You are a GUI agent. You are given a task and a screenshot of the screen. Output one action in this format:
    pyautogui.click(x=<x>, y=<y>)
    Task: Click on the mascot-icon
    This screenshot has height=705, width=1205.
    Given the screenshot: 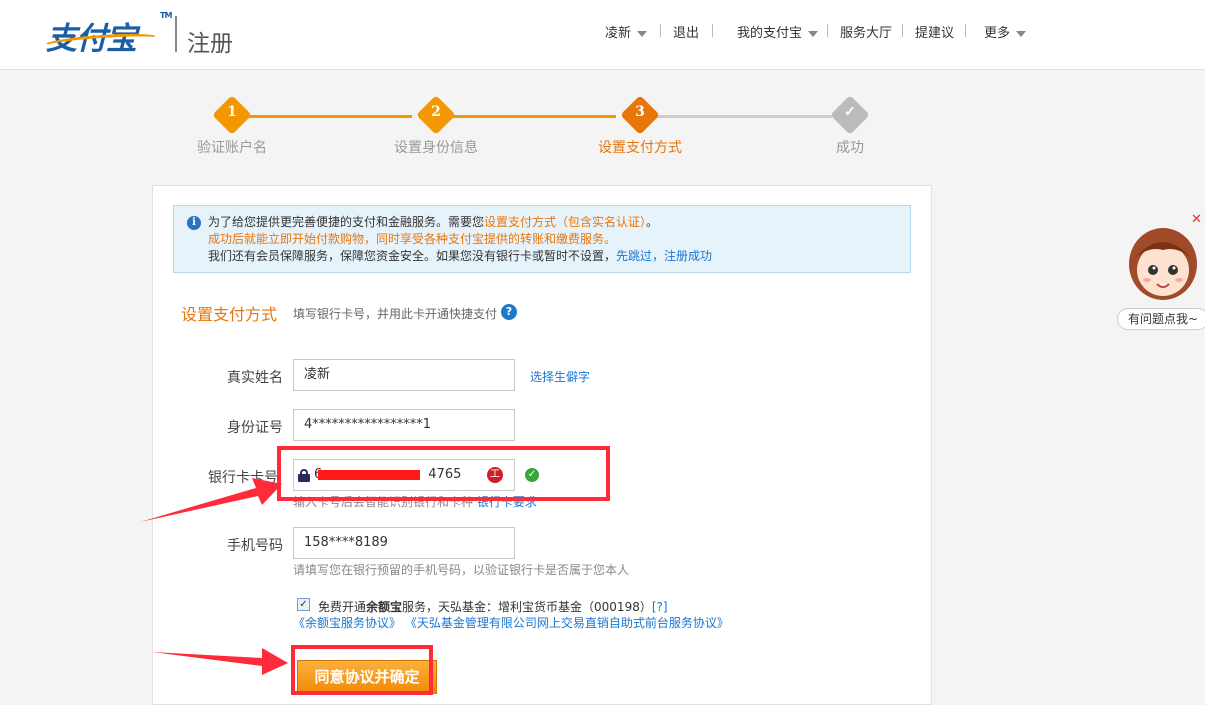 What is the action you would take?
    pyautogui.click(x=1163, y=264)
    